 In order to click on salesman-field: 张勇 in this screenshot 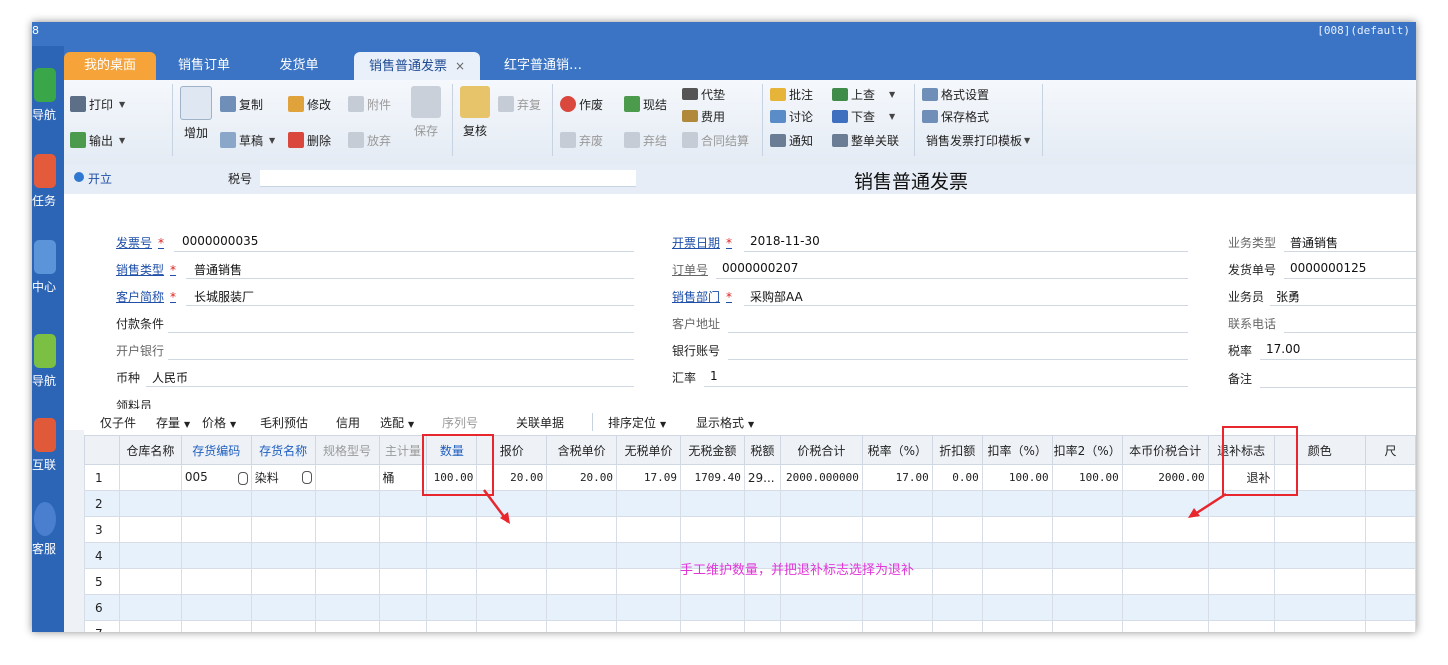, I will do `click(1288, 296)`.